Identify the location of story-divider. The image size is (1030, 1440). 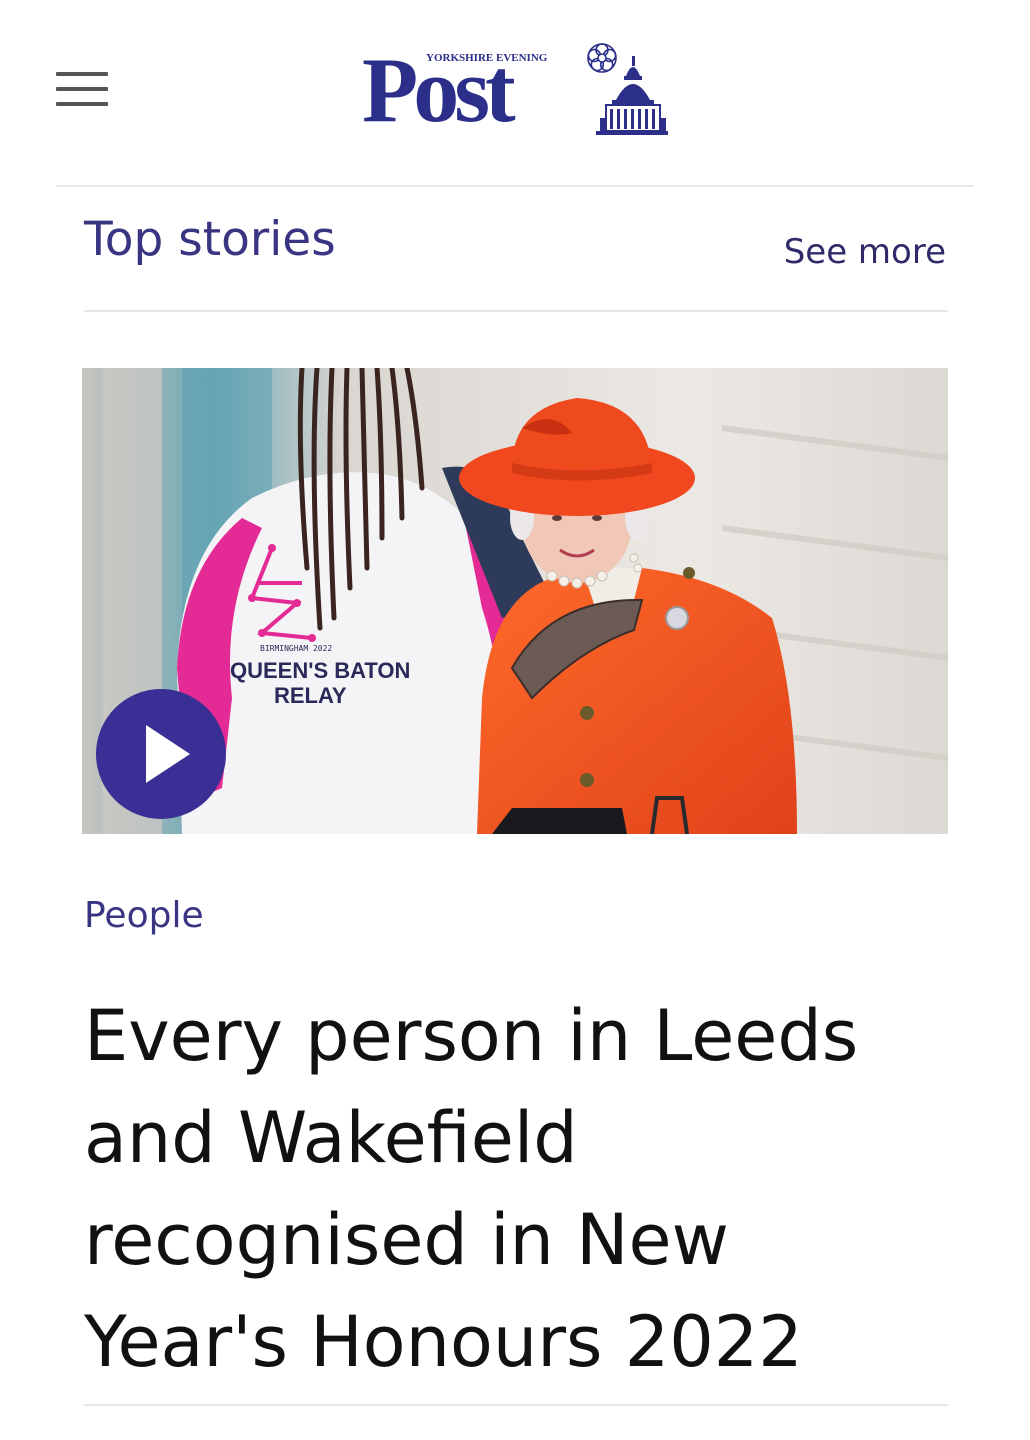
(516, 1405).